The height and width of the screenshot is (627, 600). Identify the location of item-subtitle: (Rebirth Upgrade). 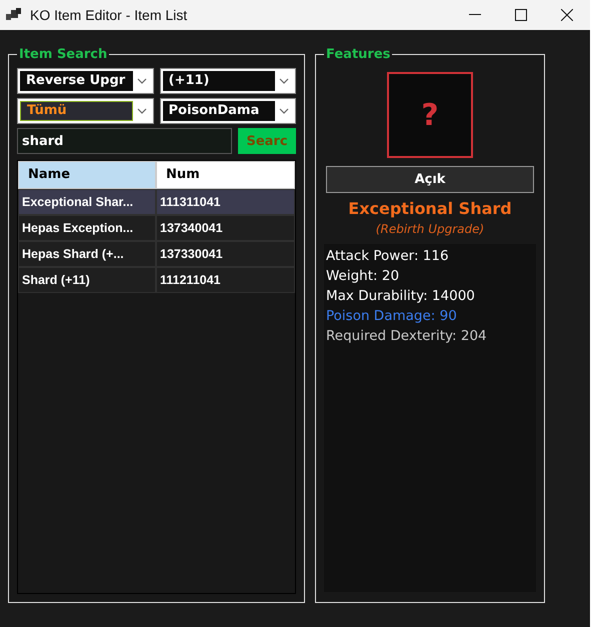
(430, 229).